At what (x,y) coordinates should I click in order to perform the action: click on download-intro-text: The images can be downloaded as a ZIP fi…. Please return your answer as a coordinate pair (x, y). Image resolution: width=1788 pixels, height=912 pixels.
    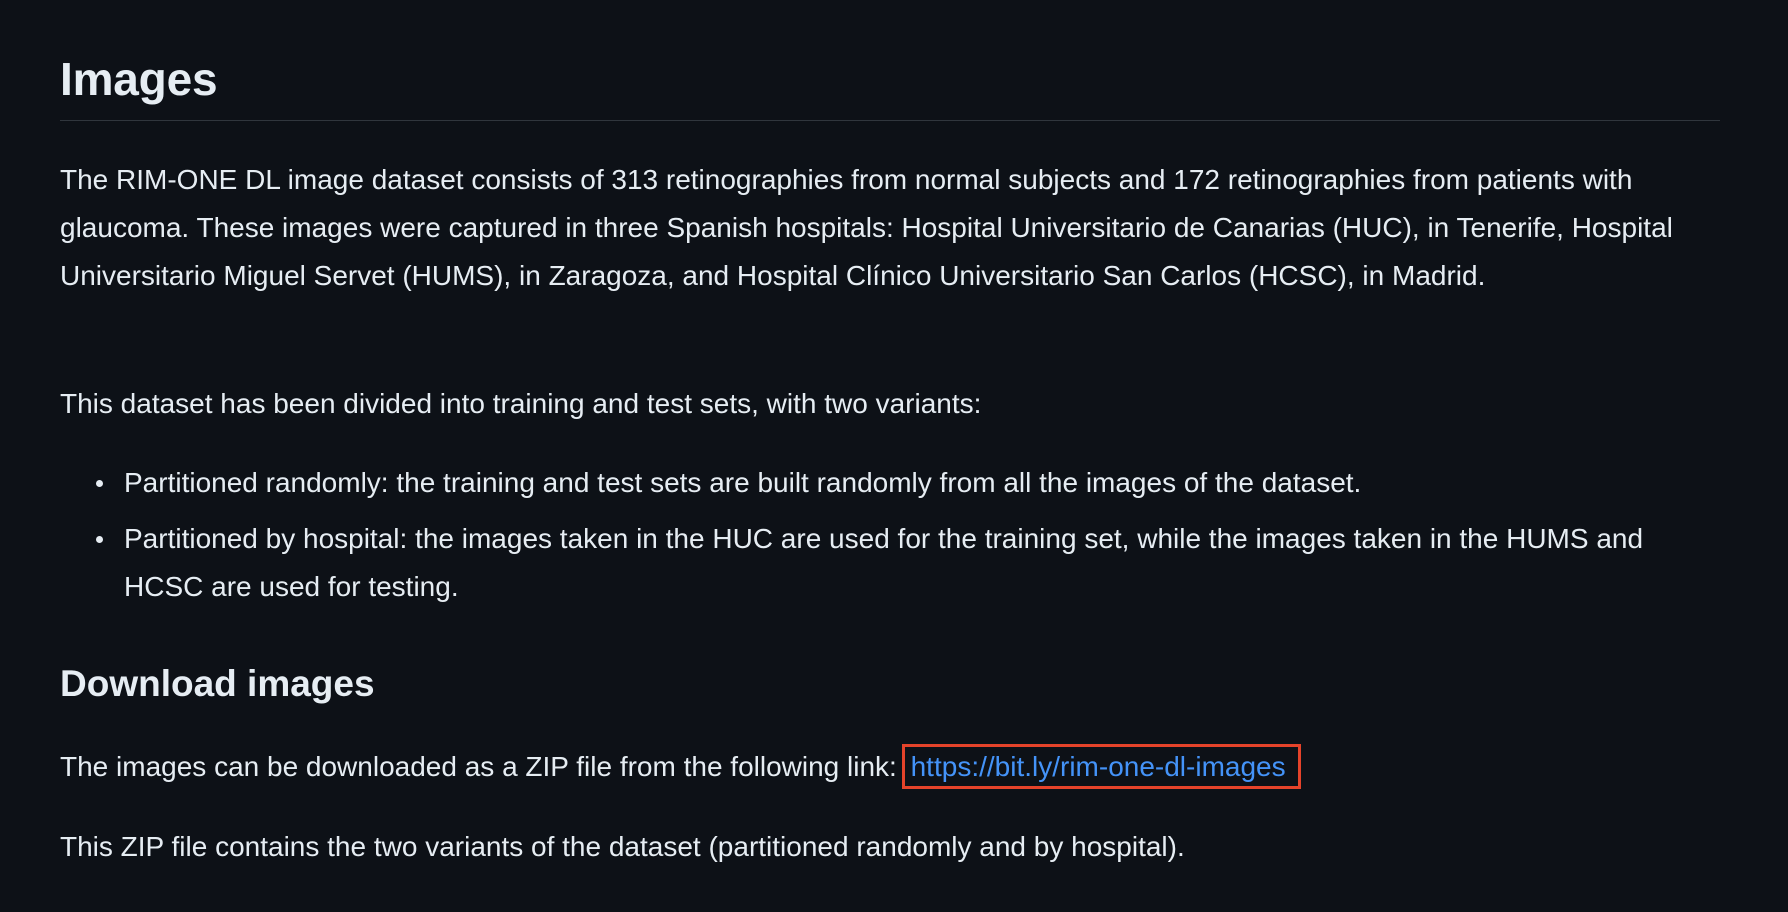
    Looking at the image, I should click on (482, 766).